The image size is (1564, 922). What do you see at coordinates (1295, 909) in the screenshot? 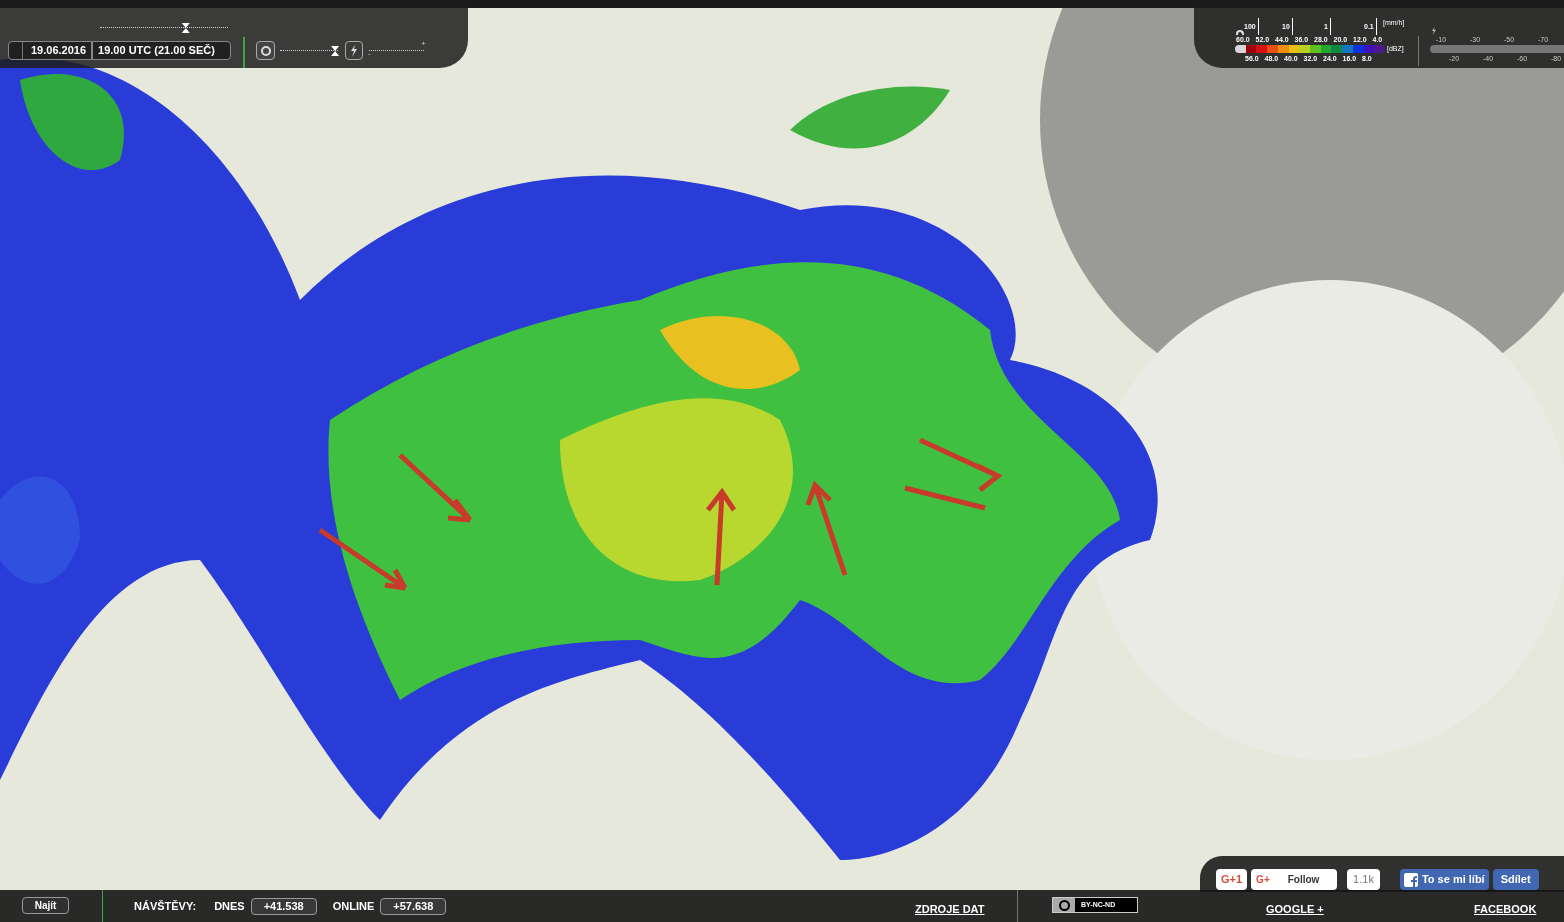
I see `google-plus-link: GOOGLE +` at bounding box center [1295, 909].